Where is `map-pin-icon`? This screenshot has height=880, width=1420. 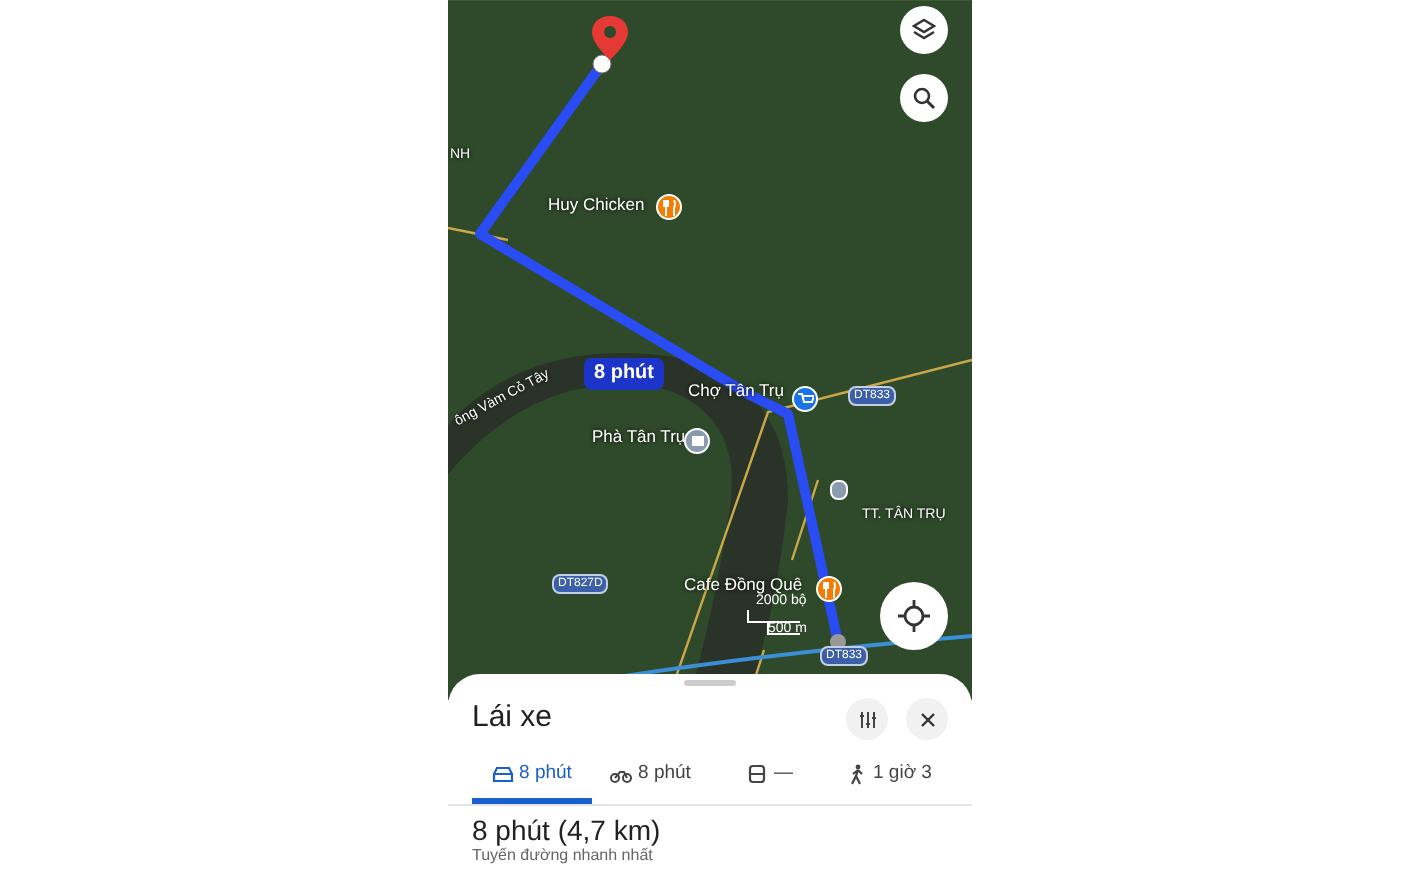 map-pin-icon is located at coordinates (610, 38).